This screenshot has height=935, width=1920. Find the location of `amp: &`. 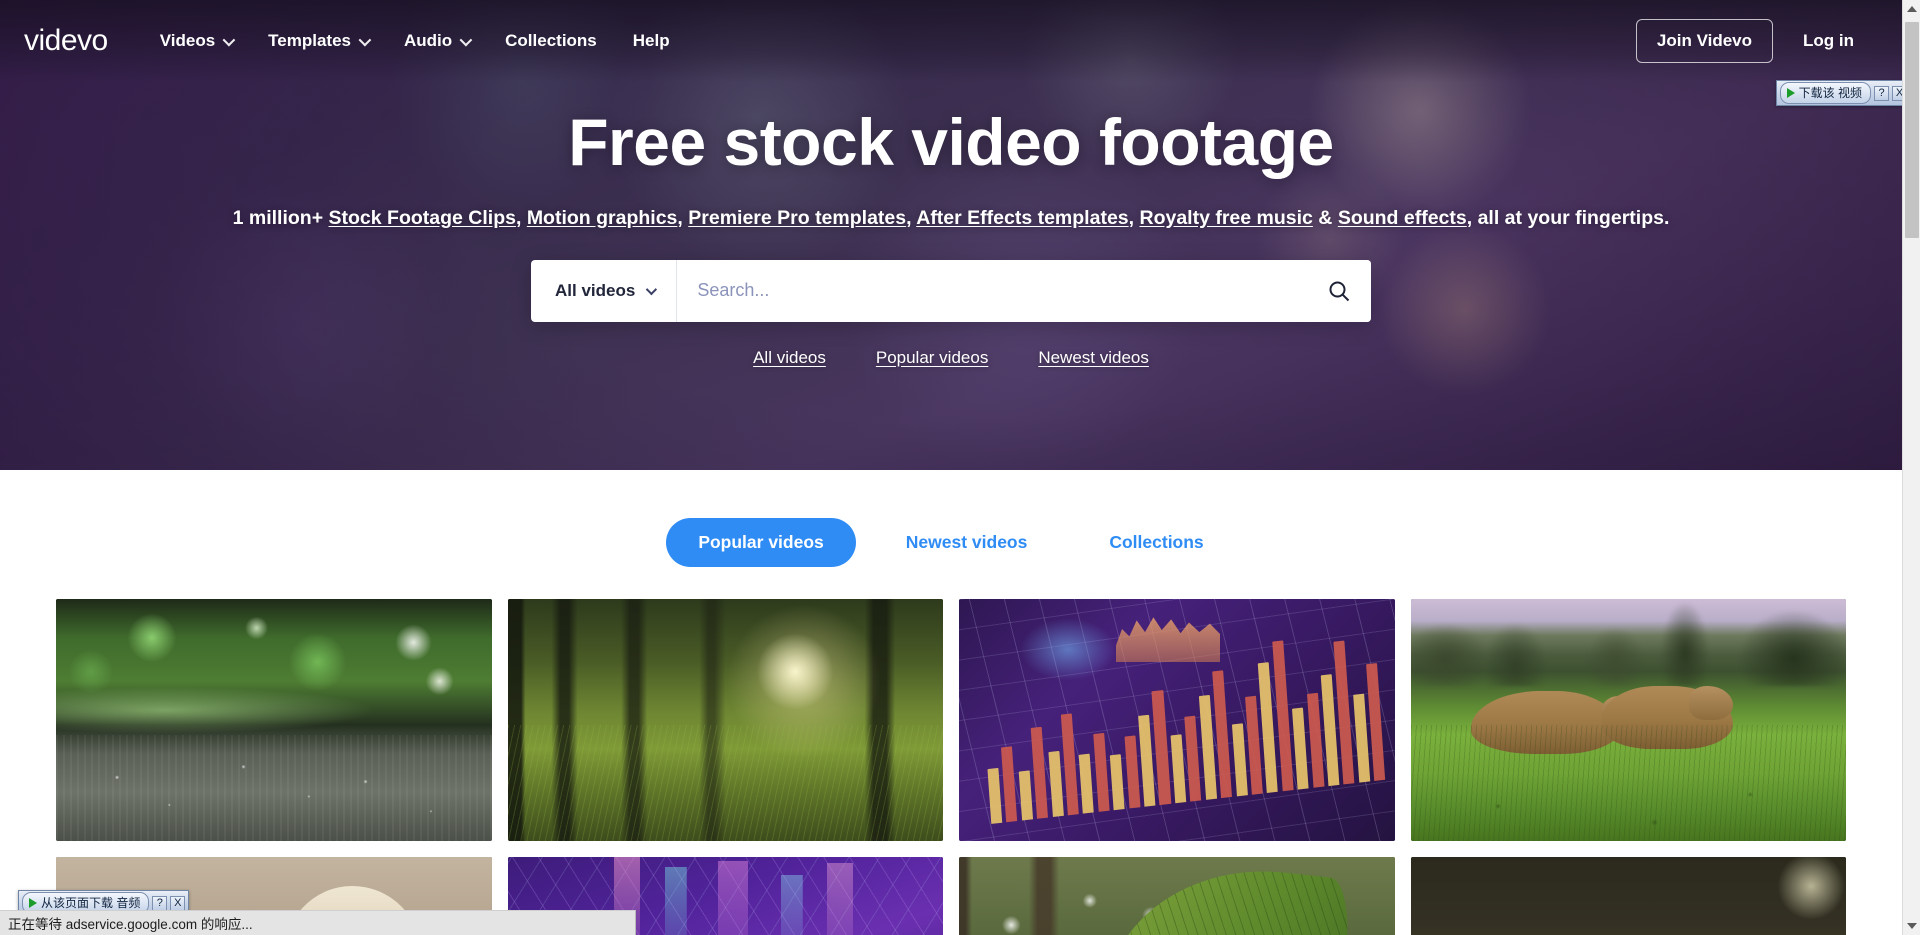

amp: & is located at coordinates (1325, 217).